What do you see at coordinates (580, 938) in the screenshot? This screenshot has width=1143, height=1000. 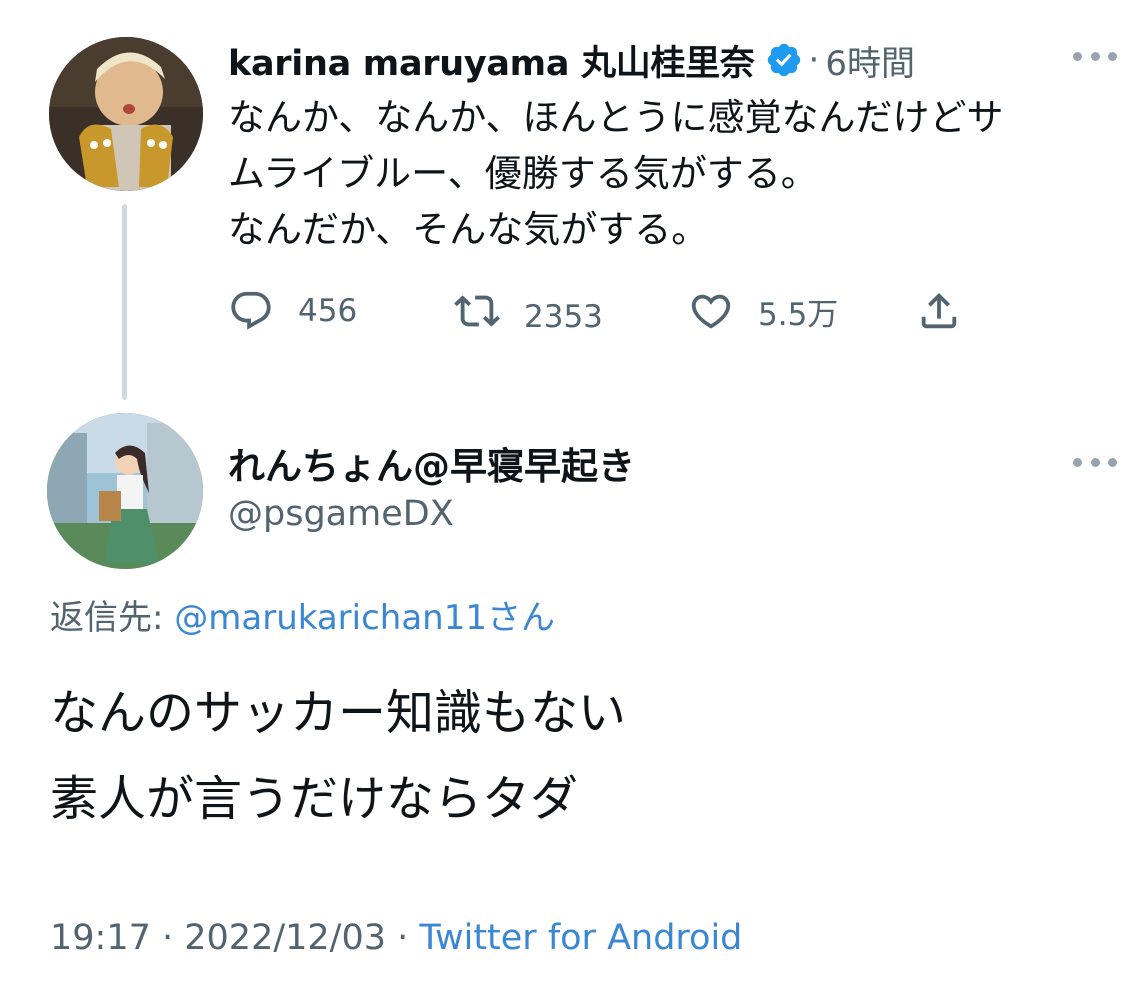 I see `tweet-client-link: Twitter for Android` at bounding box center [580, 938].